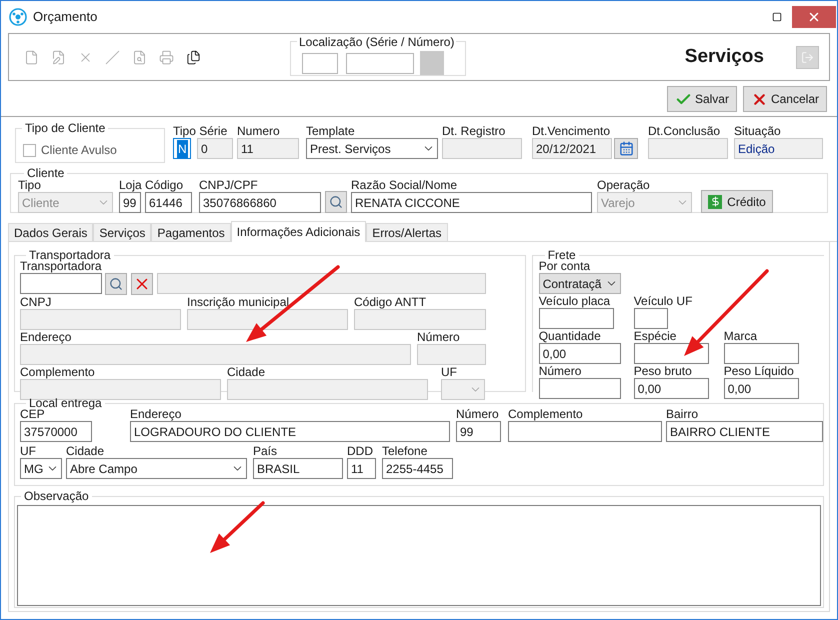  What do you see at coordinates (655, 336) in the screenshot?
I see `field-label: Espécie` at bounding box center [655, 336].